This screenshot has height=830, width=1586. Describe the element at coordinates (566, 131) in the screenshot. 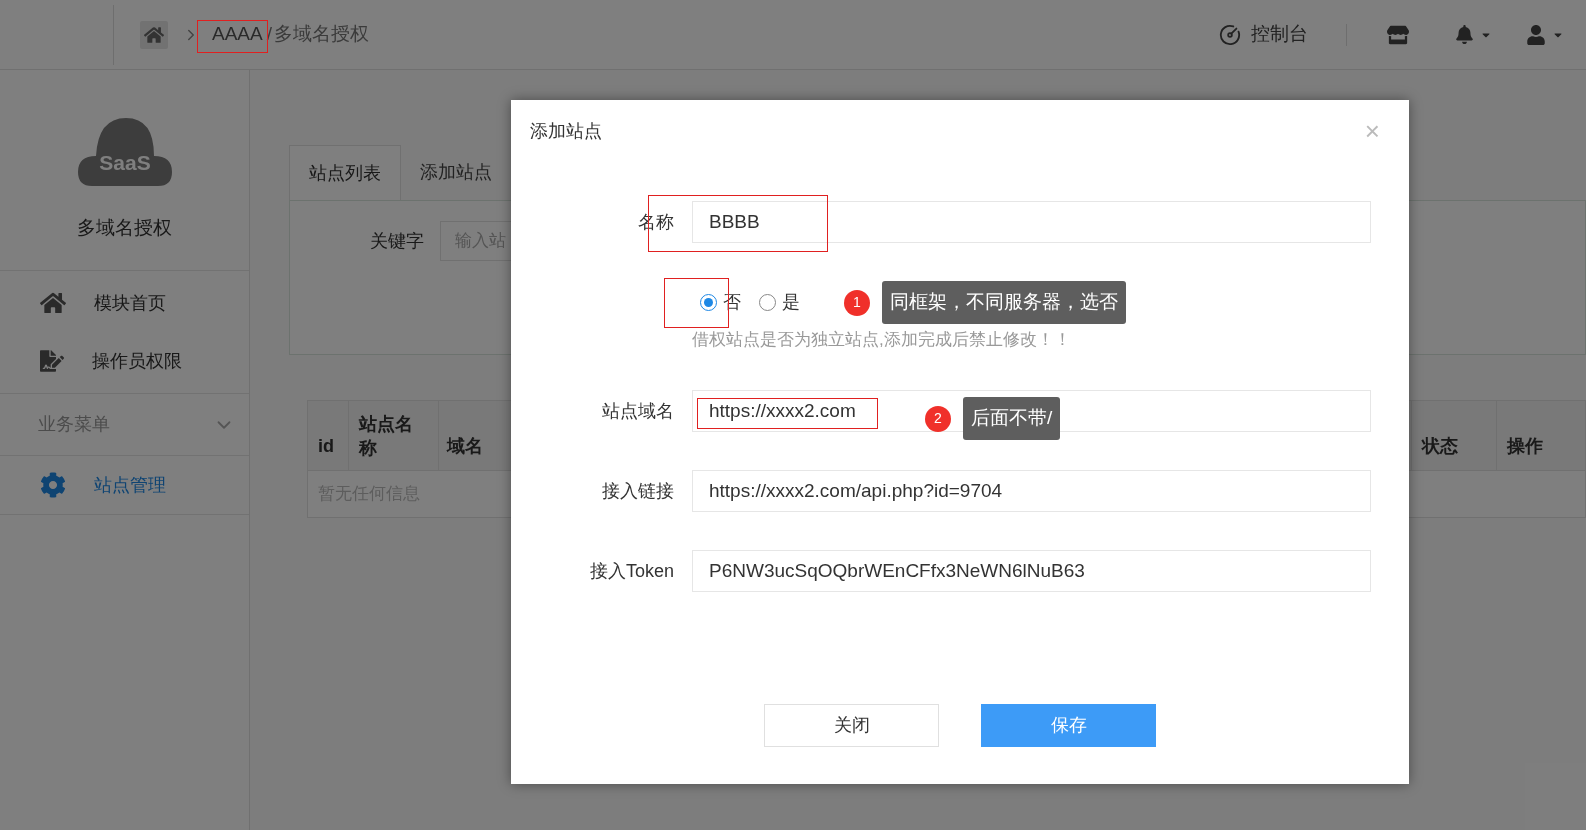

I see `dialog-title: 添加站点` at that location.